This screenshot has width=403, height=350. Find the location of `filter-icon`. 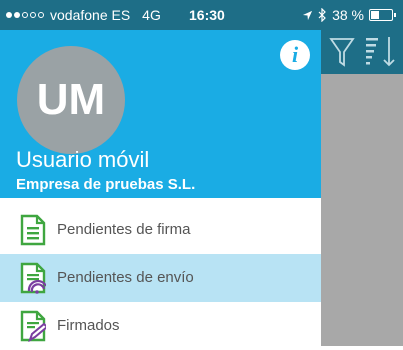

filter-icon is located at coordinates (342, 52).